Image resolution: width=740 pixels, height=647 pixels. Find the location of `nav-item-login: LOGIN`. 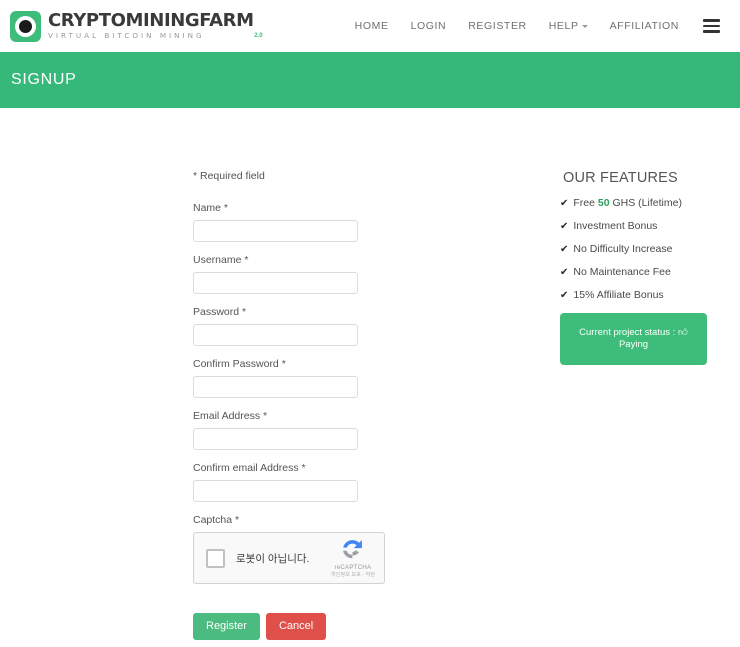

nav-item-login: LOGIN is located at coordinates (429, 26).